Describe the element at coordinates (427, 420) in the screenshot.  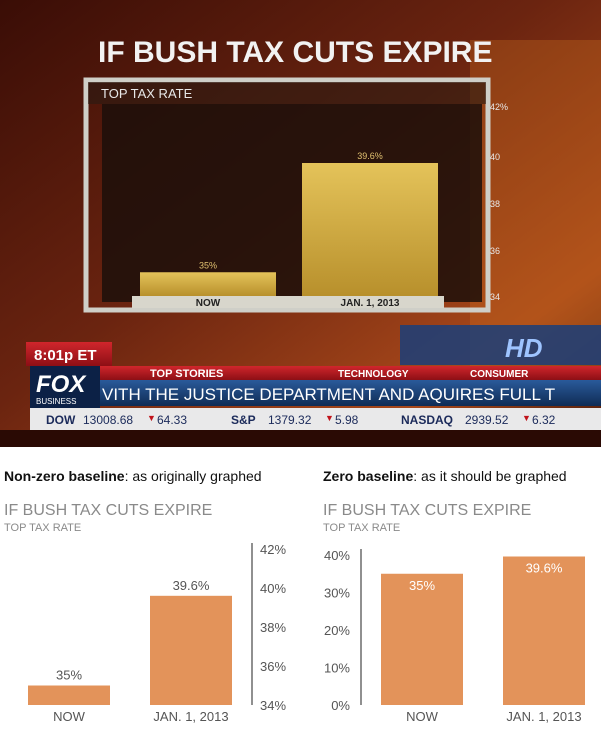
I see `market-name: NASDAQ` at that location.